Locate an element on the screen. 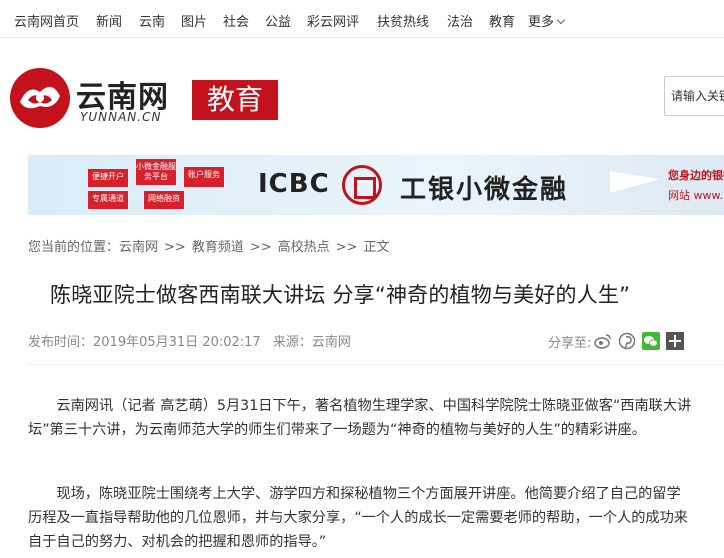 The width and height of the screenshot is (724, 558). source-label: 来源： is located at coordinates (292, 342).